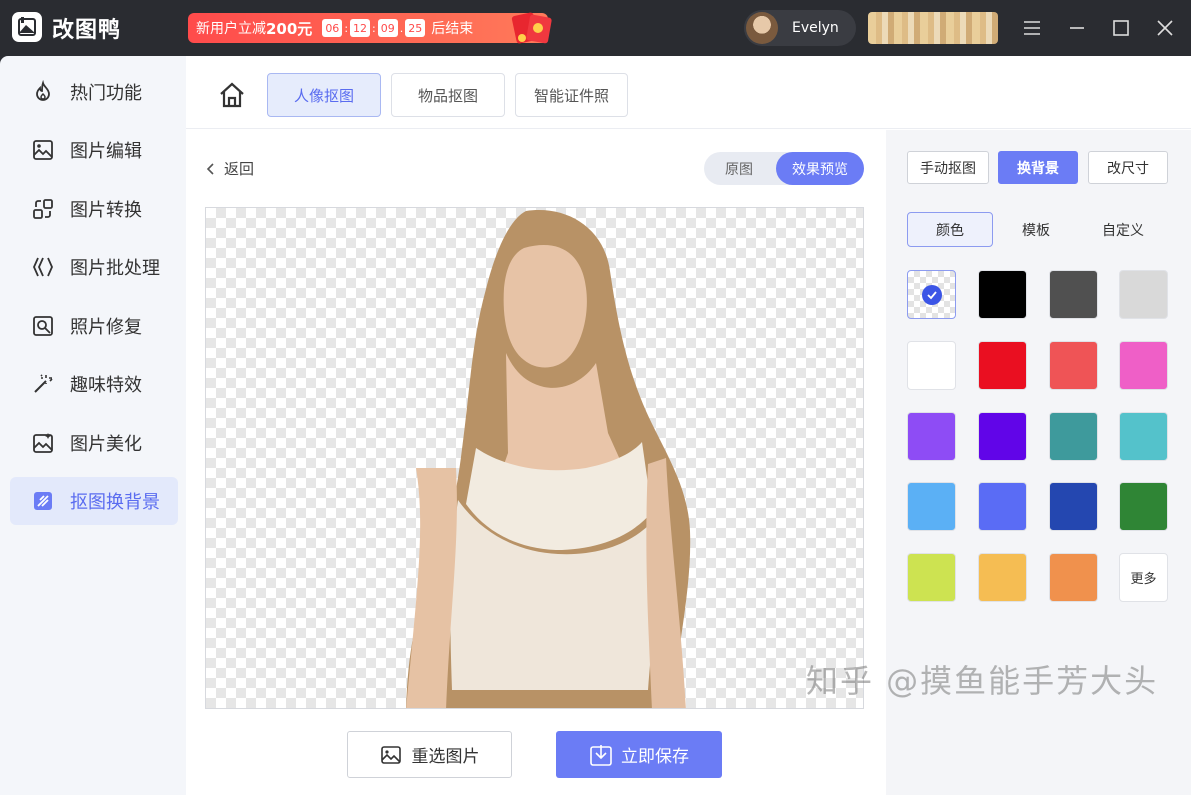 Image resolution: width=1191 pixels, height=795 pixels. I want to click on countdown-timer: 06: 12: 09. 25, so click(374, 28).